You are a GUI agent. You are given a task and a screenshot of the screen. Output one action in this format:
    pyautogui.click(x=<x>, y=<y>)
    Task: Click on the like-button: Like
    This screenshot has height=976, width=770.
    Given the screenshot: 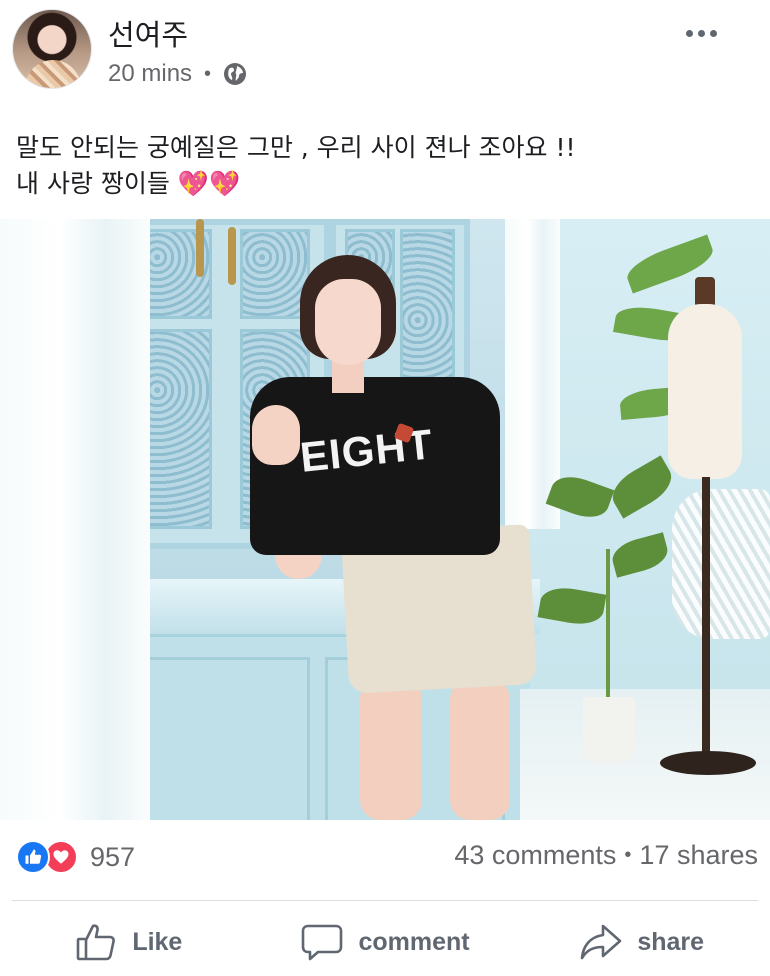 What is the action you would take?
    pyautogui.click(x=128, y=942)
    